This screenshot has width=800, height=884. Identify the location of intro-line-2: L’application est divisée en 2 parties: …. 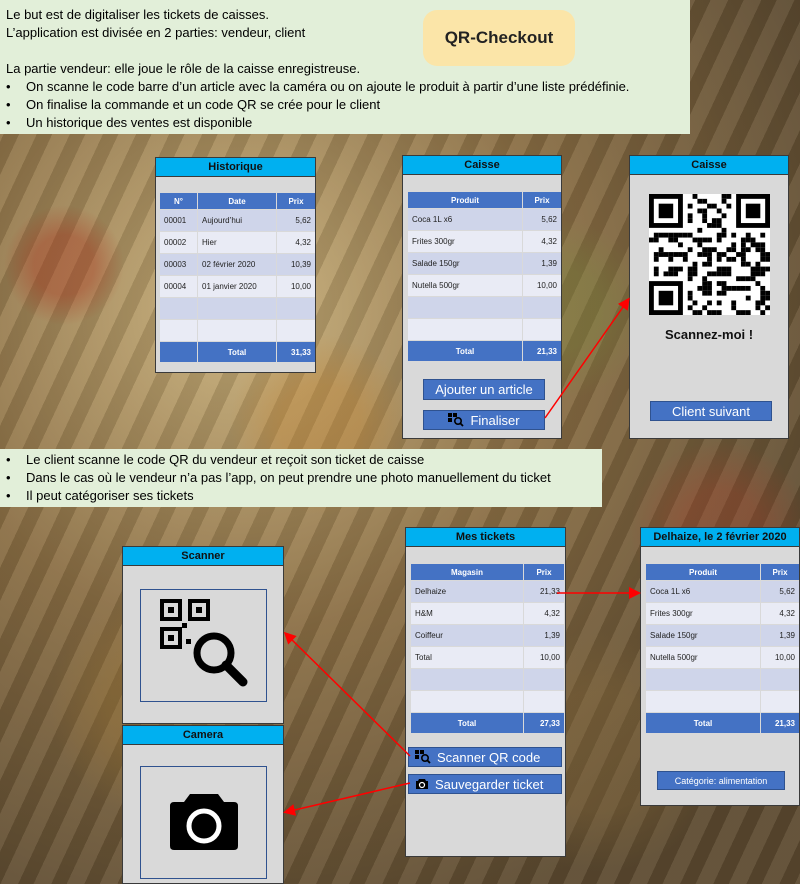
(156, 32).